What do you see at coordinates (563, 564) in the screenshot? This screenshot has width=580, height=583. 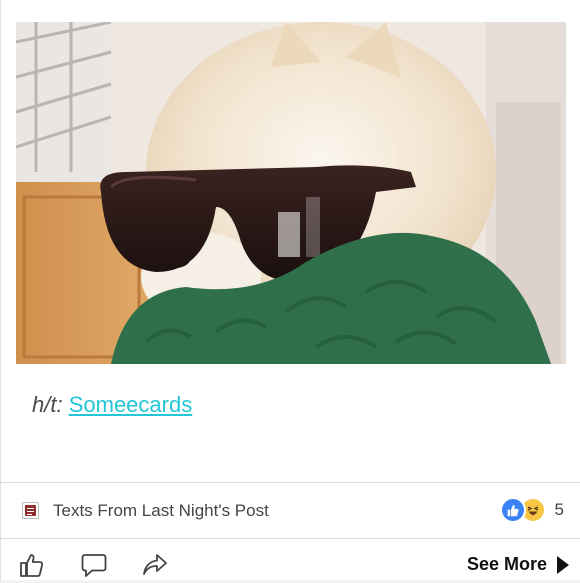 I see `play-arrow-icon` at bounding box center [563, 564].